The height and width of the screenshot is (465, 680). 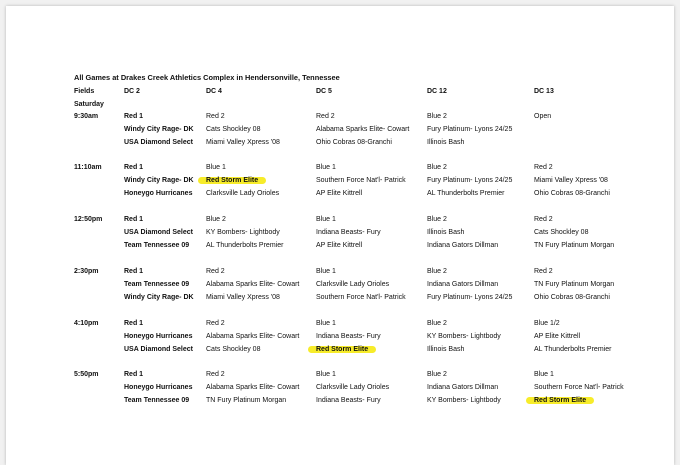 I want to click on time-slot: 2:30pm, so click(x=86, y=271).